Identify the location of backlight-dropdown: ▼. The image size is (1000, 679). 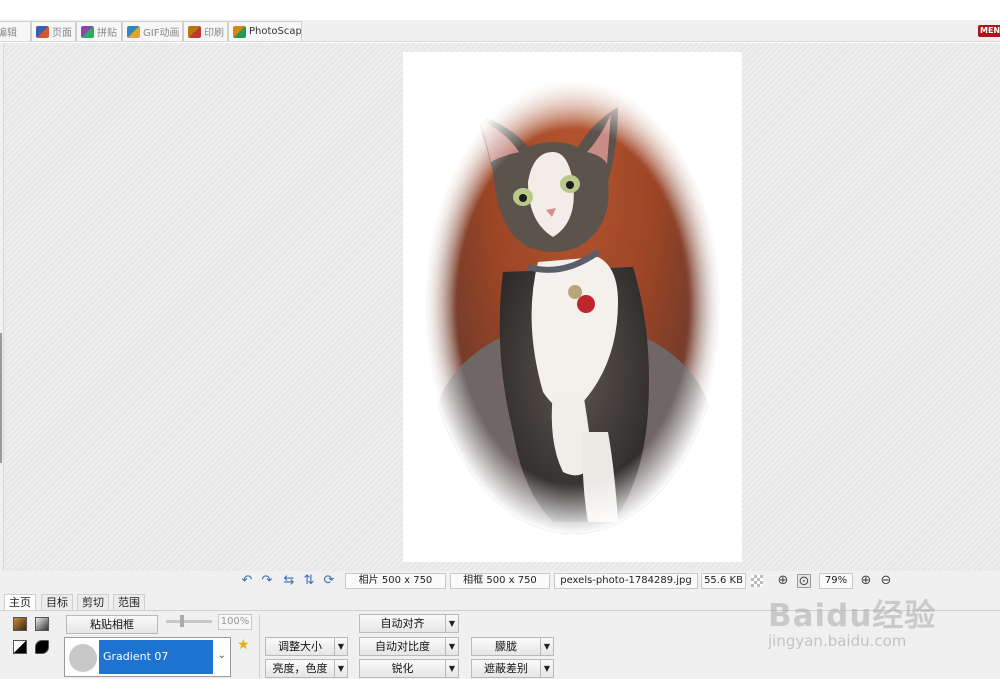
(547, 668).